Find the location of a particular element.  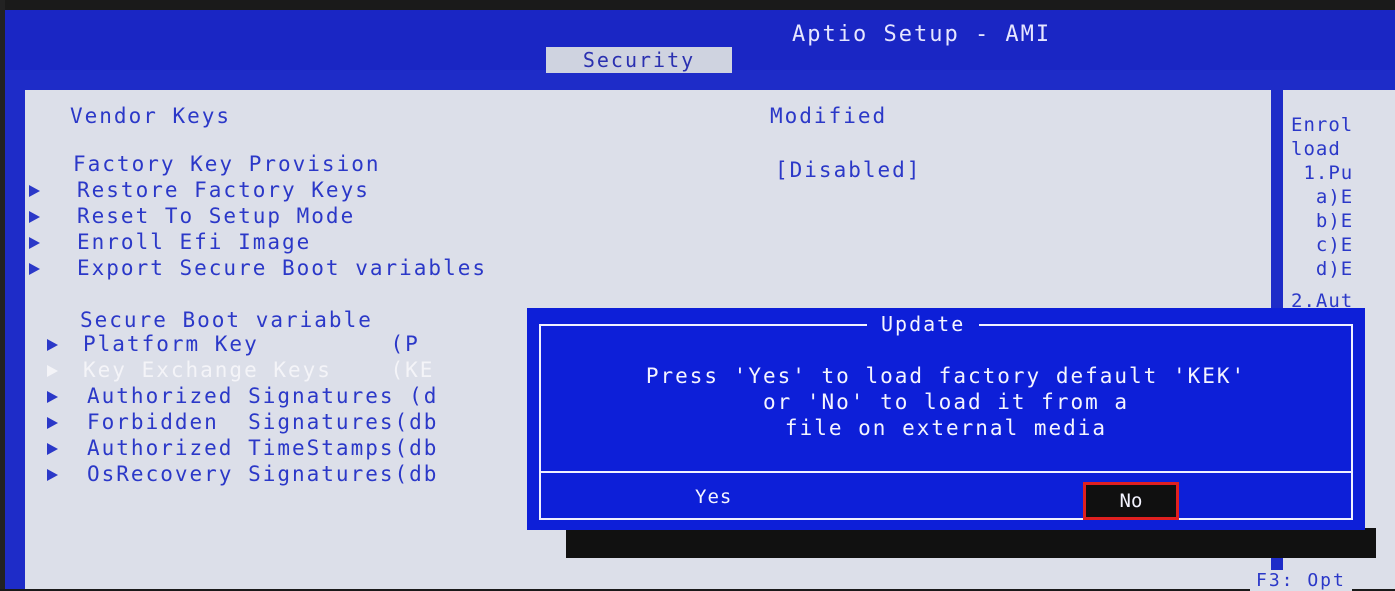

sb-item-label: Key Exchange Keys (KE is located at coordinates (259, 370).